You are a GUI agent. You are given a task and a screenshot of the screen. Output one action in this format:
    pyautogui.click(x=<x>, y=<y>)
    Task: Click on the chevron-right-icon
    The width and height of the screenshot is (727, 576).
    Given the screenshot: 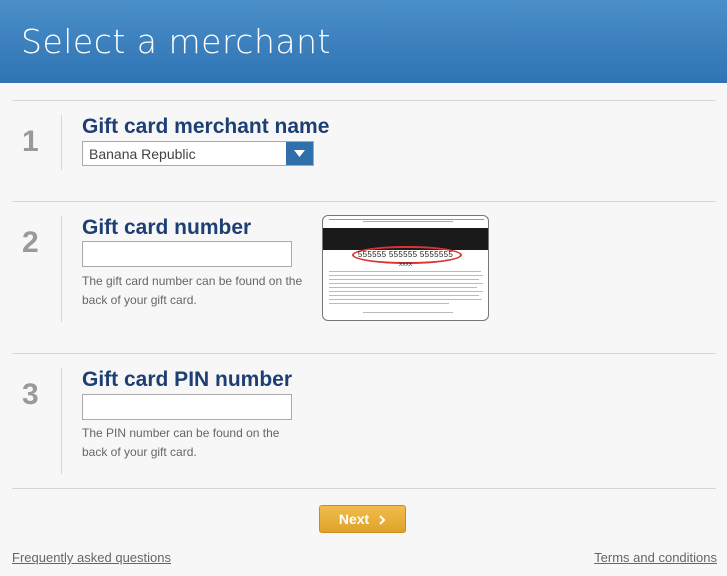 What is the action you would take?
    pyautogui.click(x=382, y=520)
    